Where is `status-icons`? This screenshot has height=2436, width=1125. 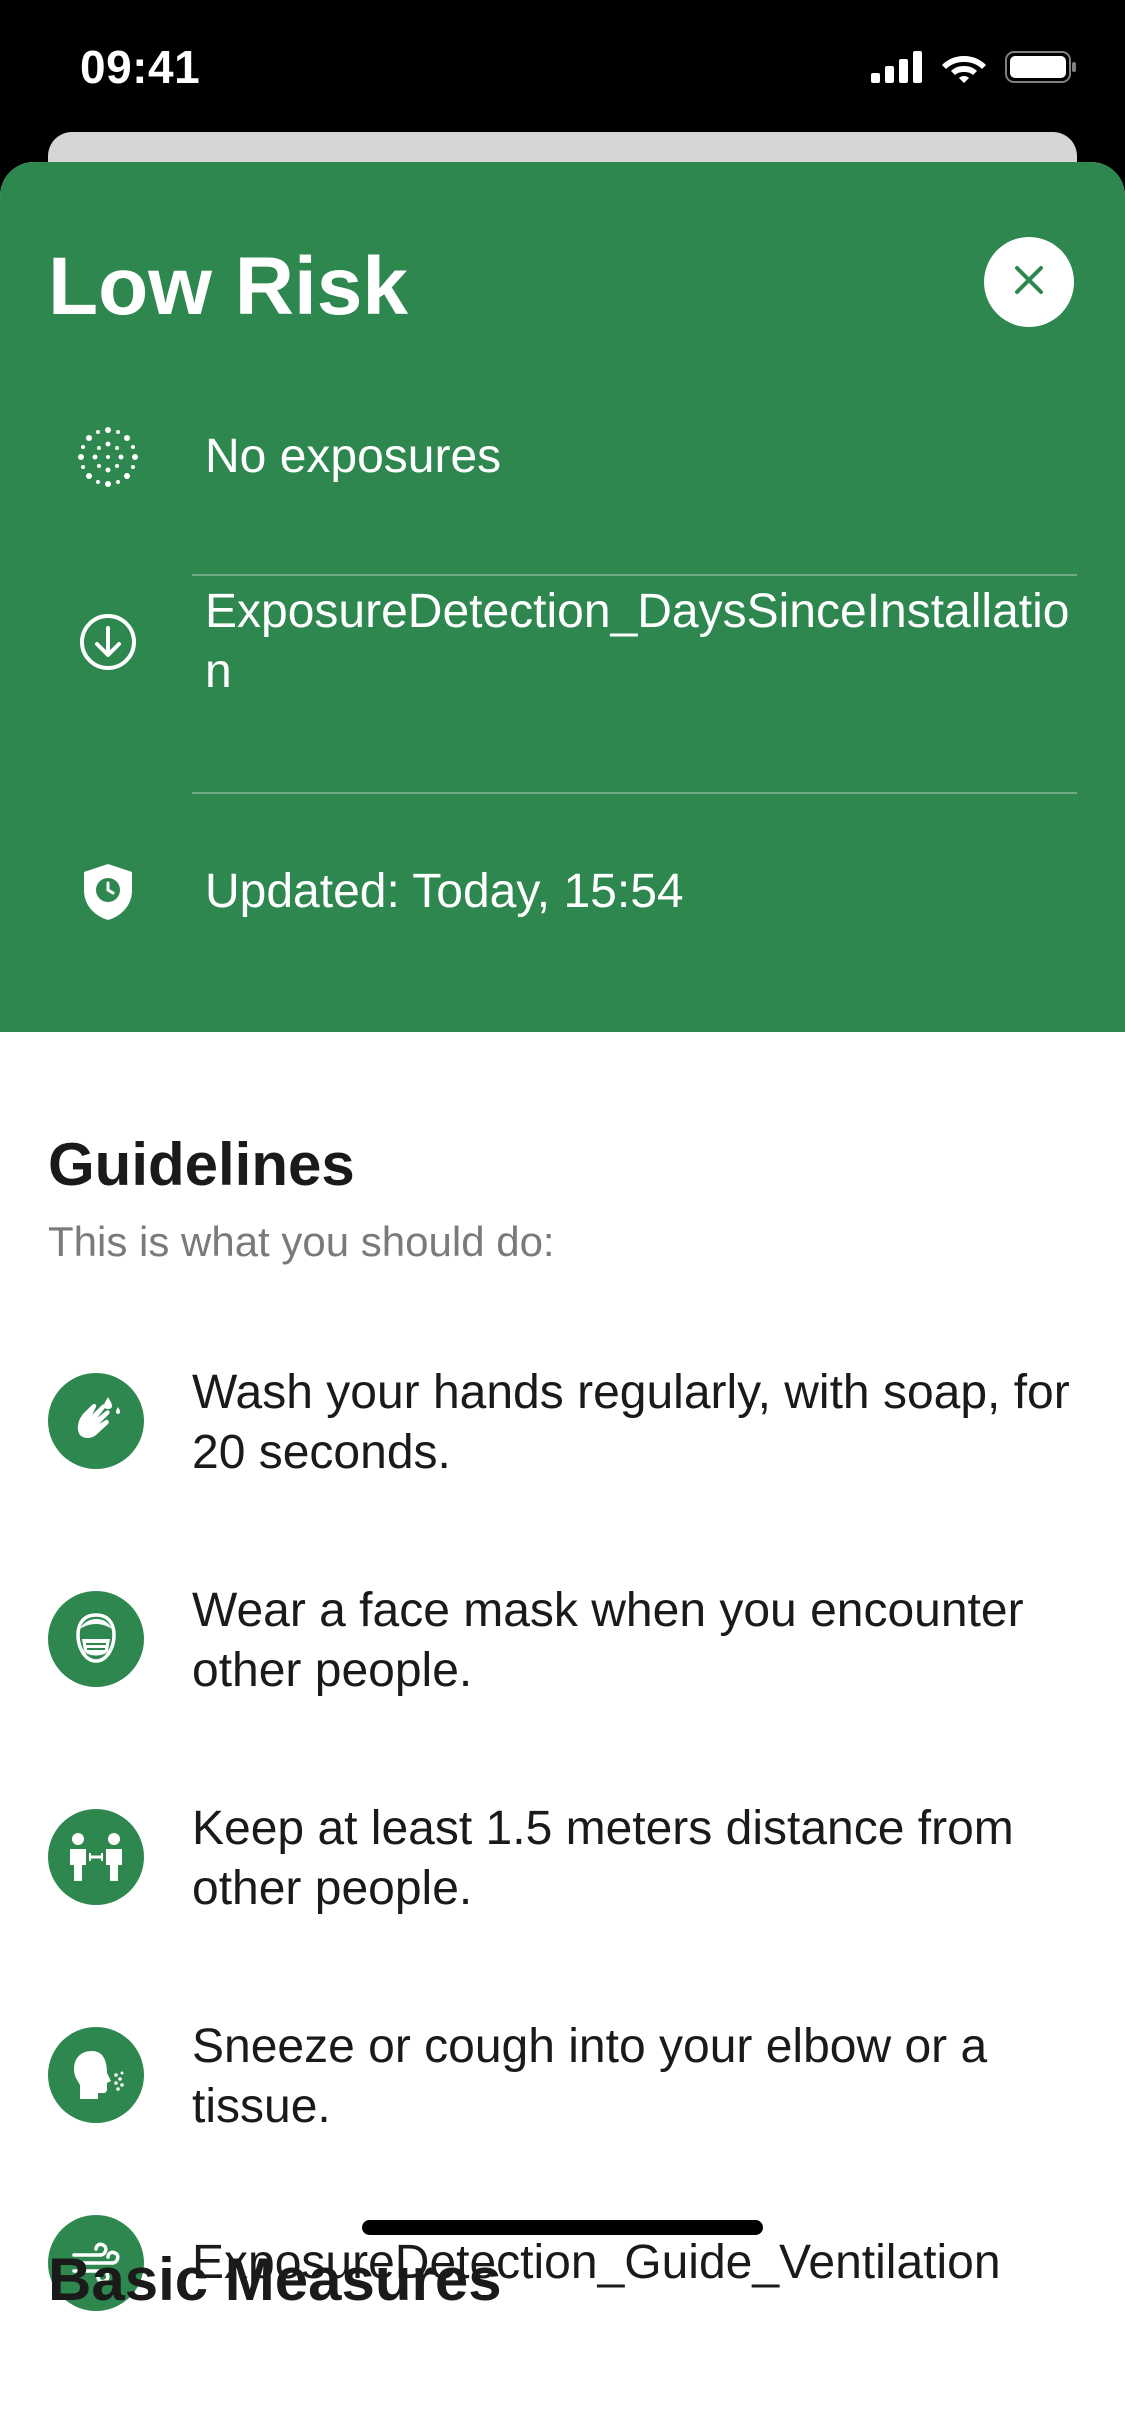
status-icons is located at coordinates (974, 69).